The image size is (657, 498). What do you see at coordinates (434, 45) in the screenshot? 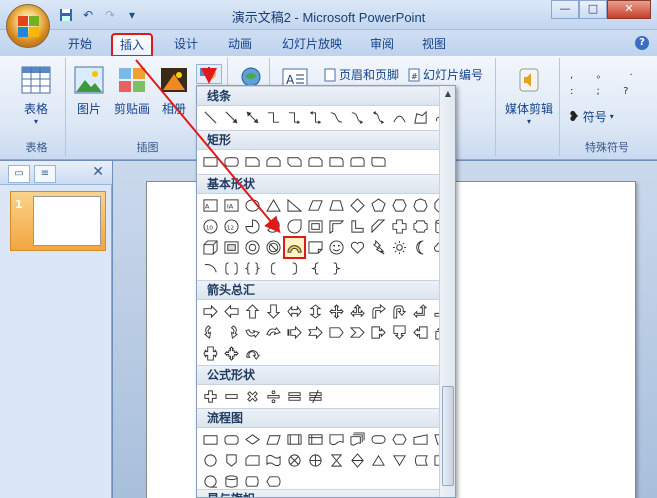
I see `tab-view: 视图` at bounding box center [434, 45].